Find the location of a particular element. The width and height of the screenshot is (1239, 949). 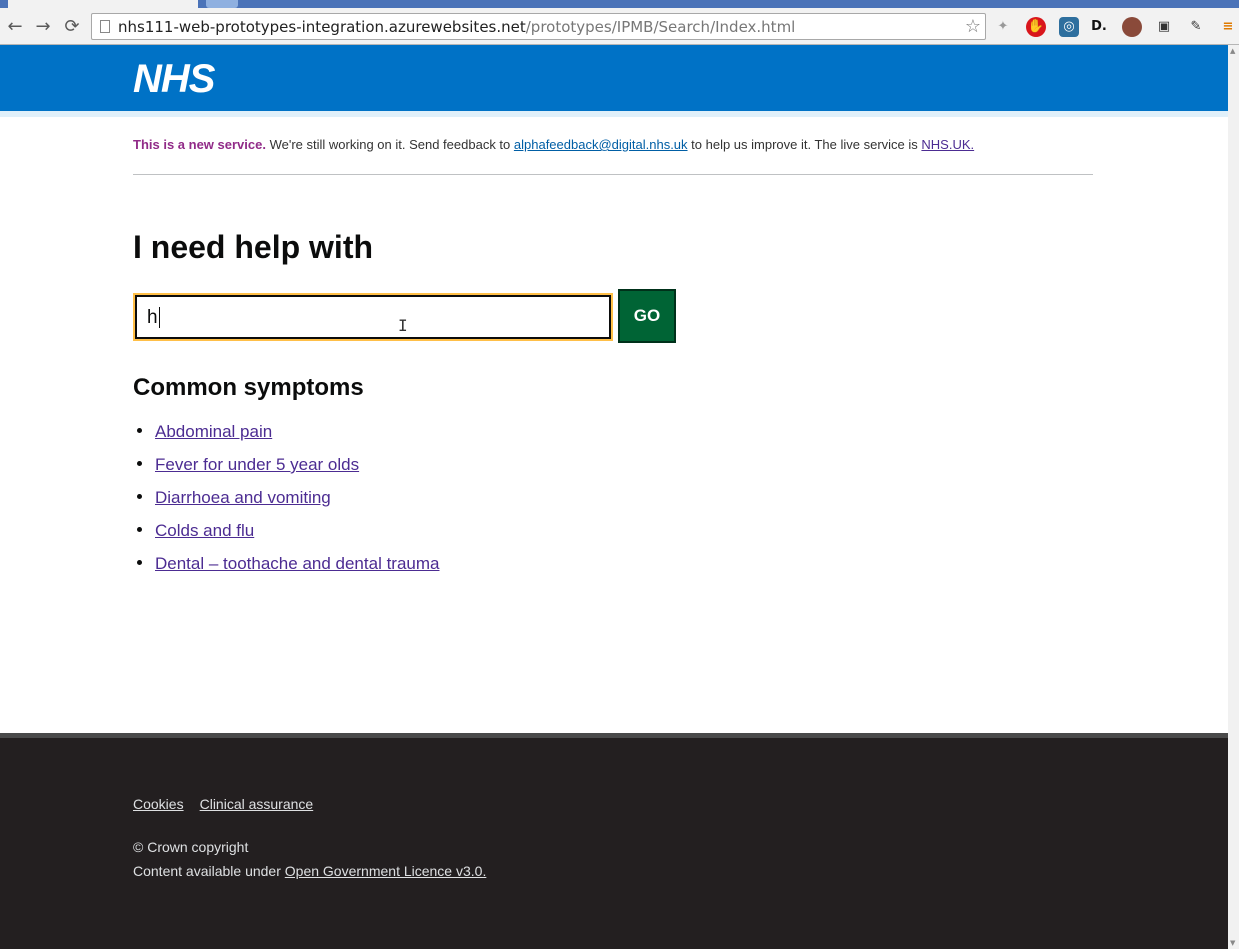

symptom-link-diarrhoea: Diarrhoea and vomiting is located at coordinates (243, 497).